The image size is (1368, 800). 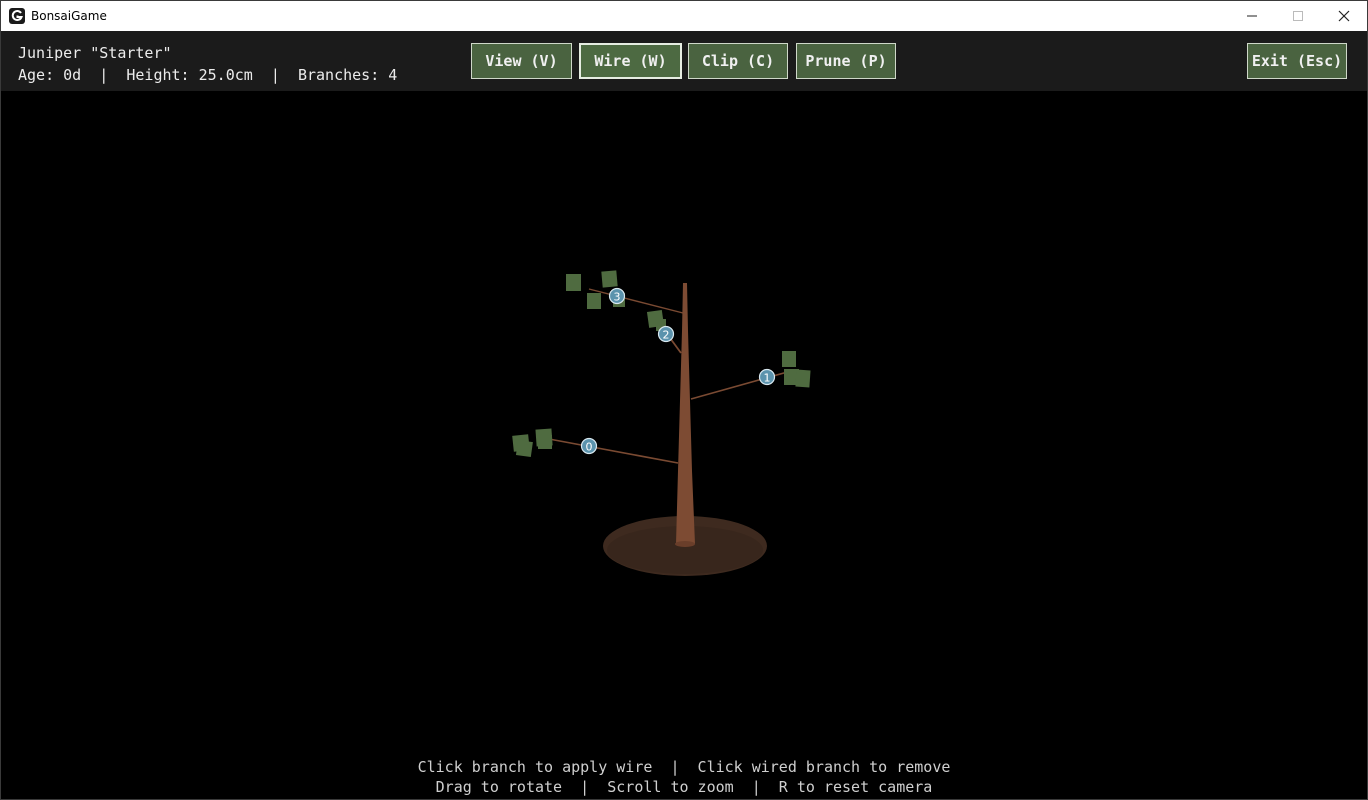 I want to click on branch-marker-label: 1, so click(x=767, y=378).